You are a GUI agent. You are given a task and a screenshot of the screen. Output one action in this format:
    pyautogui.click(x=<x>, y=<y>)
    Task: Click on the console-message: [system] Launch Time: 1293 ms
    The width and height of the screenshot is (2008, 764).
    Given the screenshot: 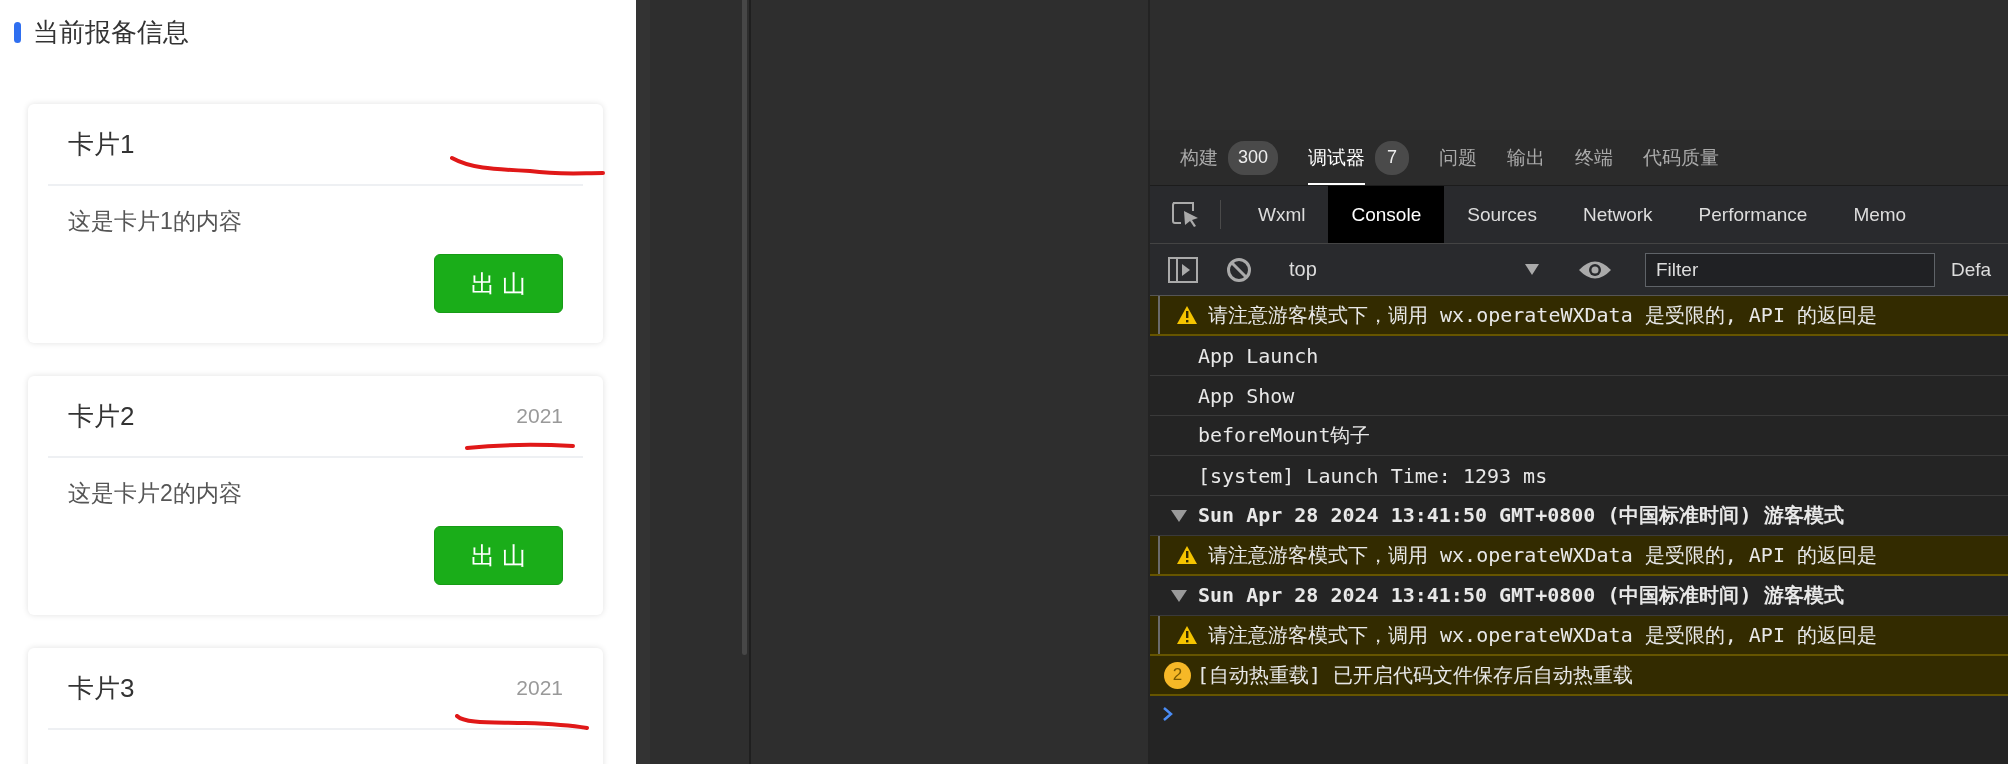 What is the action you would take?
    pyautogui.click(x=1373, y=475)
    